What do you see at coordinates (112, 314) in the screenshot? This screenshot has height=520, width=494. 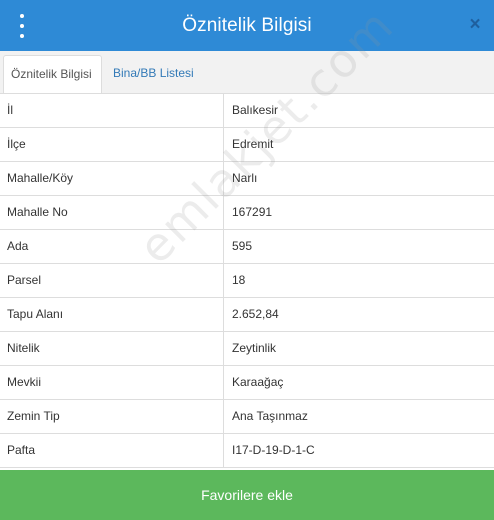 I see `attribute-key: Tapu Alanı` at bounding box center [112, 314].